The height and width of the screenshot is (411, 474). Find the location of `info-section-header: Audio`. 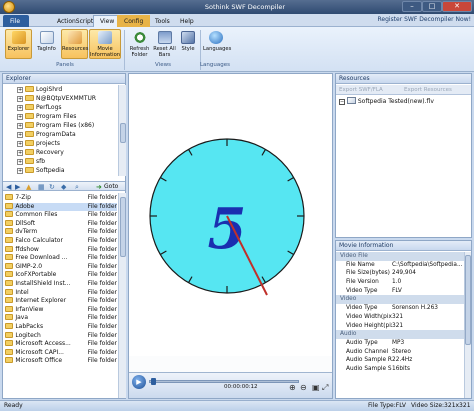

info-section-header: Audio is located at coordinates (400, 334).